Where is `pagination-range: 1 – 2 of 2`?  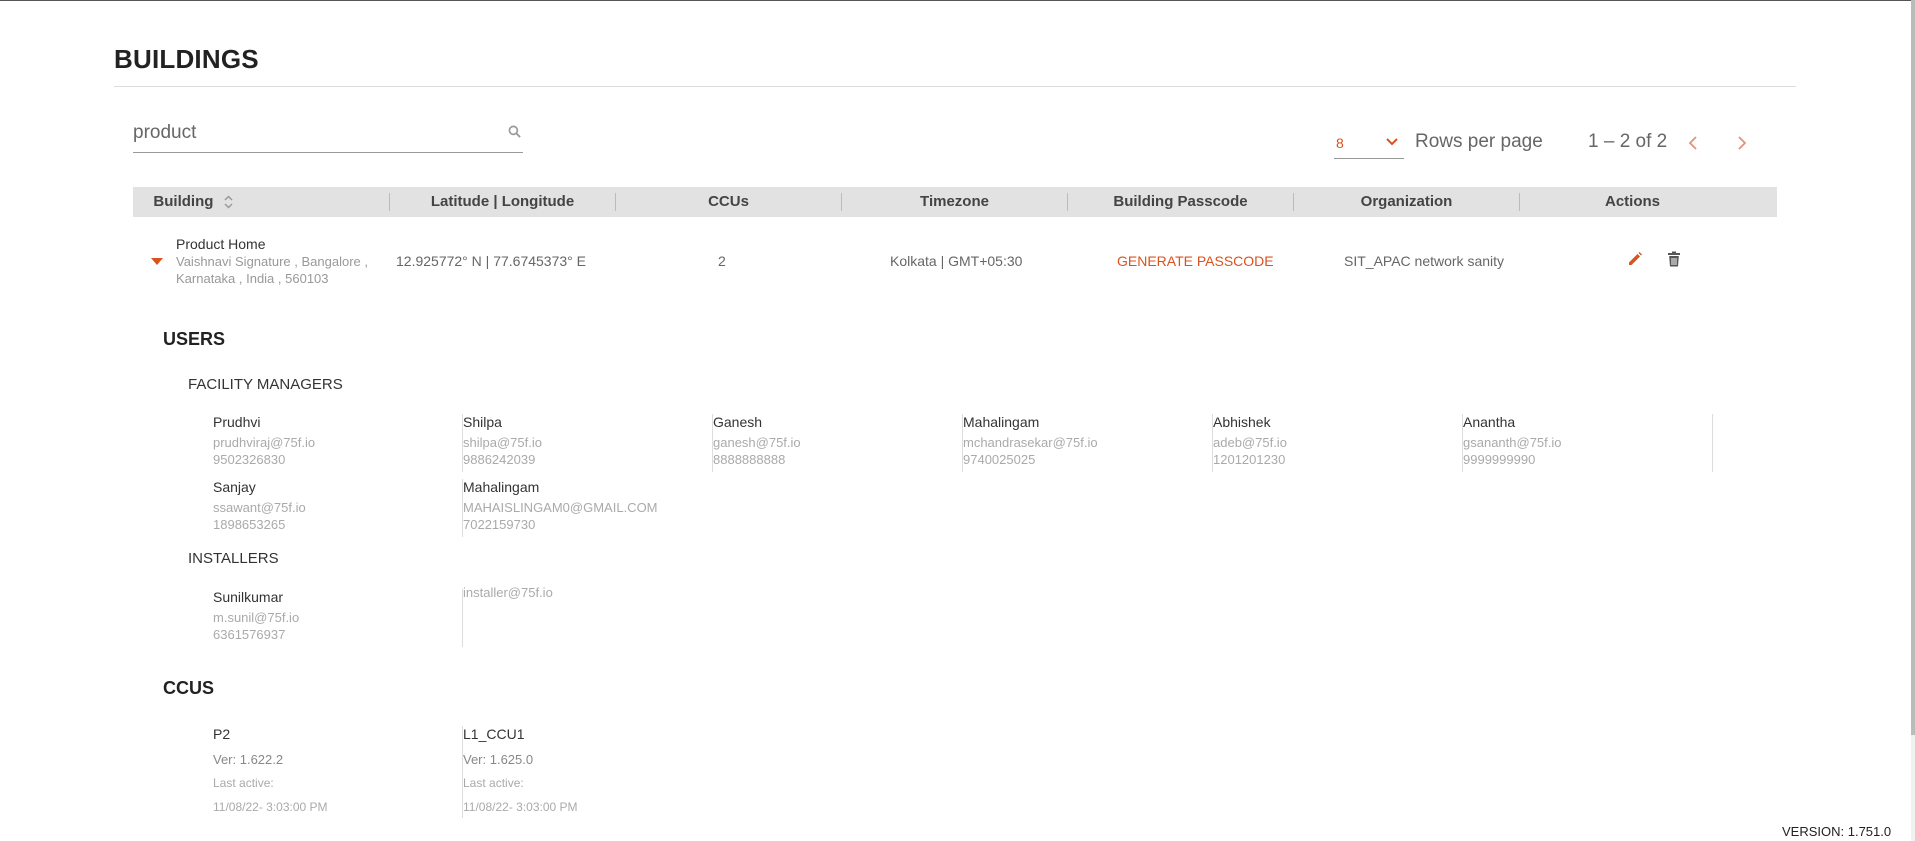
pagination-range: 1 – 2 of 2 is located at coordinates (1628, 141).